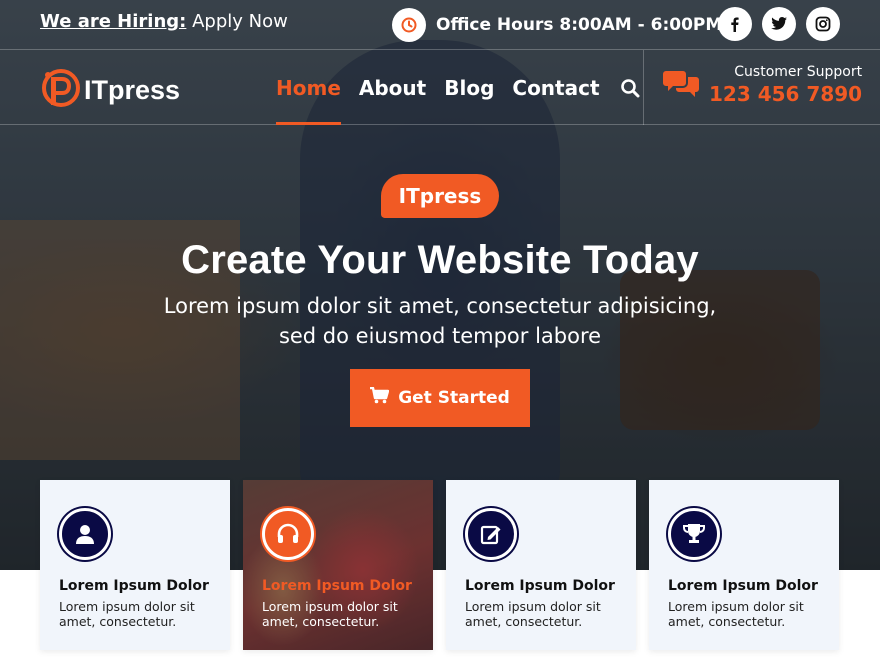  I want to click on edit-icon, so click(491, 534).